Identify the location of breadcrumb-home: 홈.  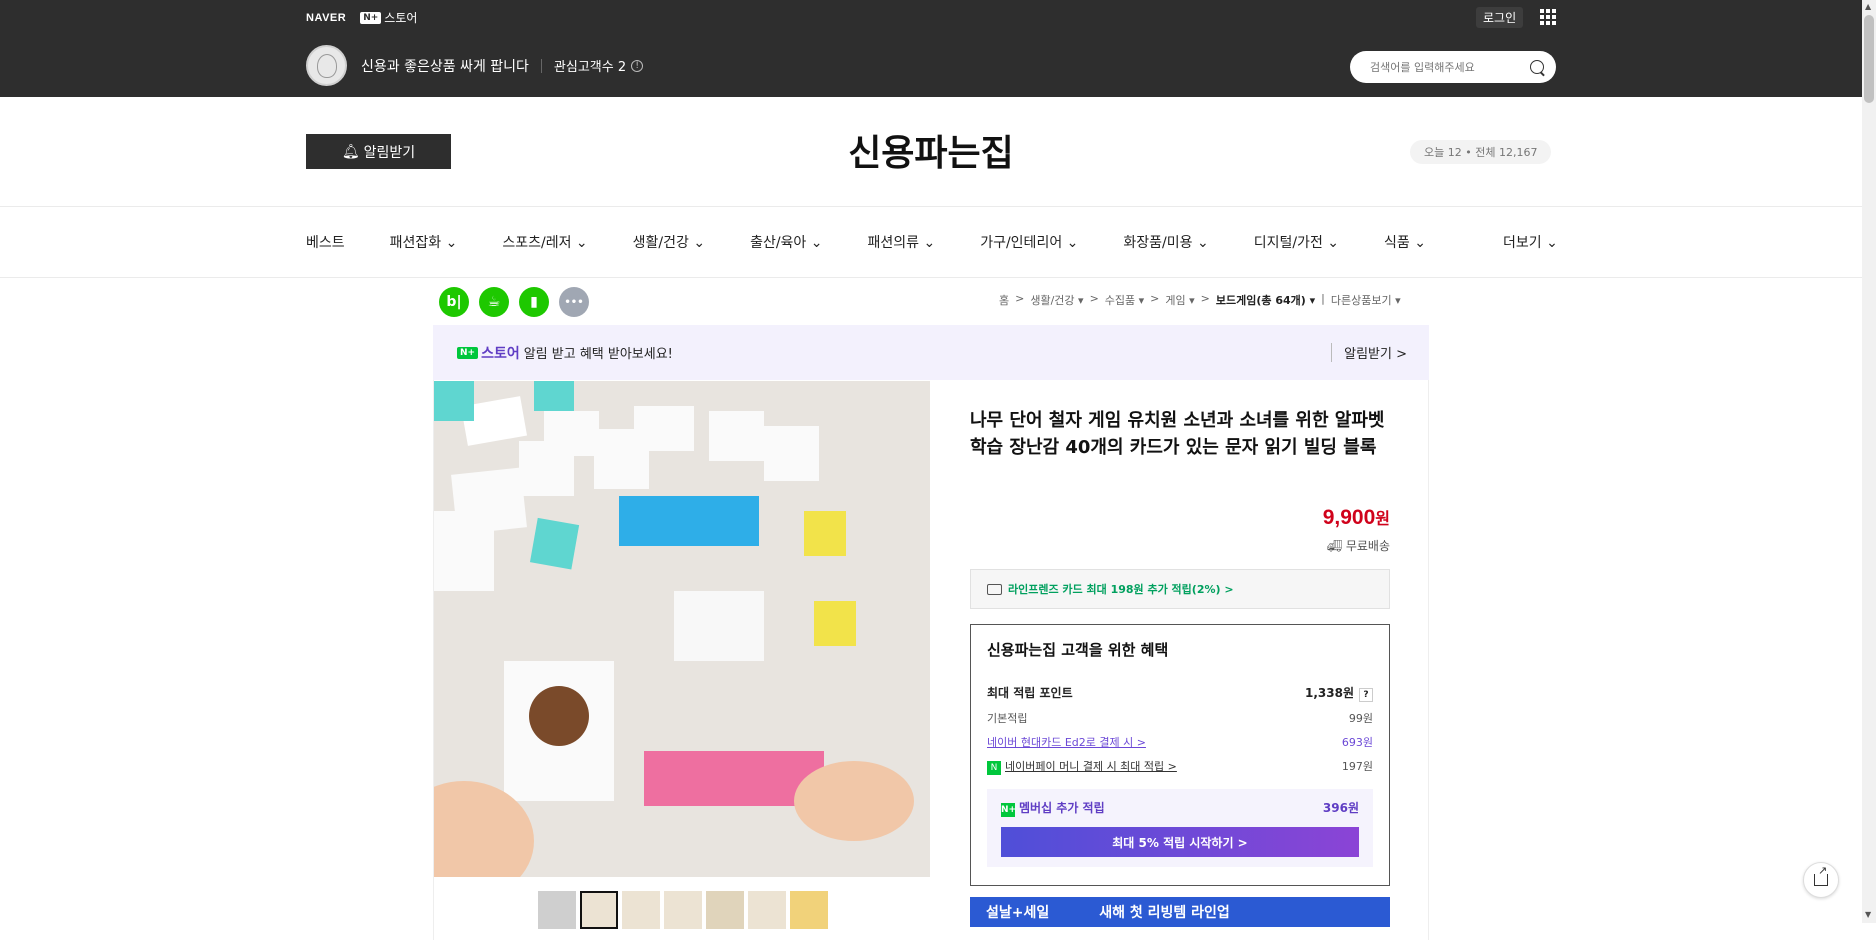
(1004, 300).